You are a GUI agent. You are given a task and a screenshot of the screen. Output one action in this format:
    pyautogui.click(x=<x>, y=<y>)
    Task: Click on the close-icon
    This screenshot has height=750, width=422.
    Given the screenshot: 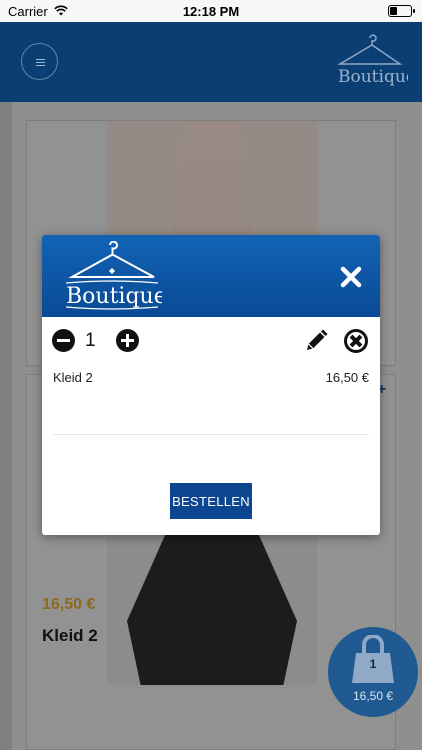 What is the action you would take?
    pyautogui.click(x=351, y=277)
    